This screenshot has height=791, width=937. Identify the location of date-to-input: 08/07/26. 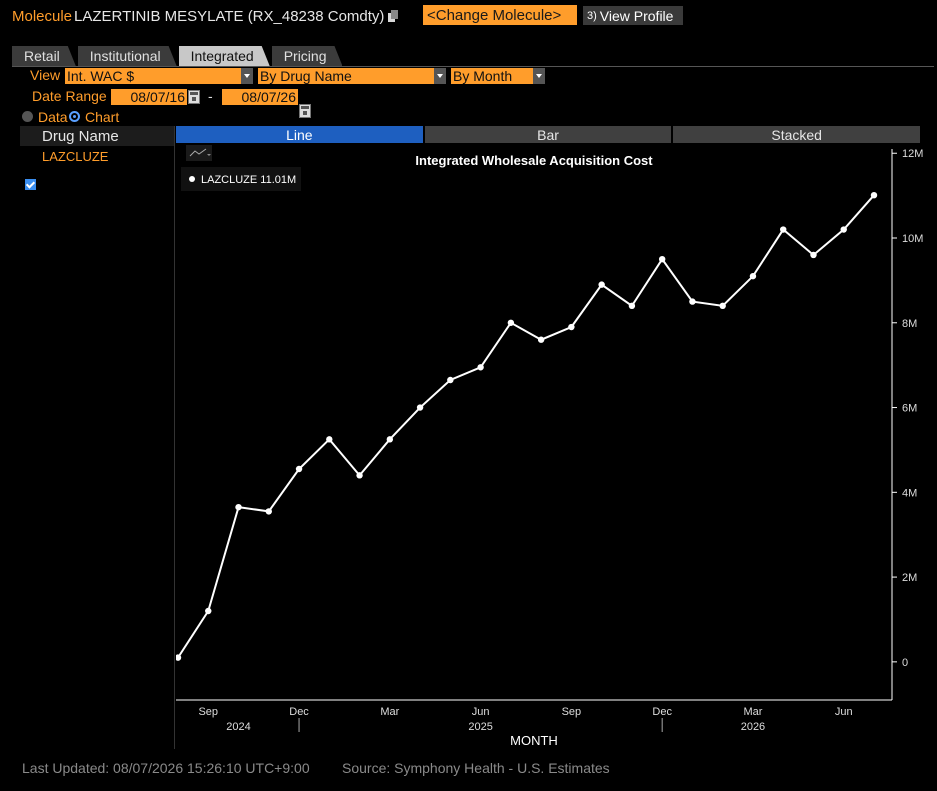
(260, 97).